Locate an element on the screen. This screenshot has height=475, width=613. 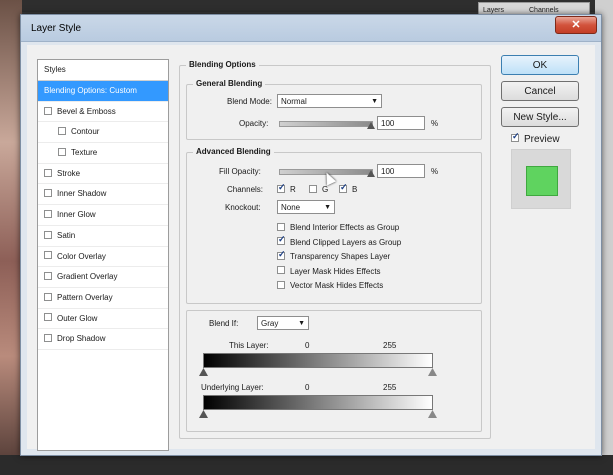
style-item-label: Contour is located at coordinates (85, 132).